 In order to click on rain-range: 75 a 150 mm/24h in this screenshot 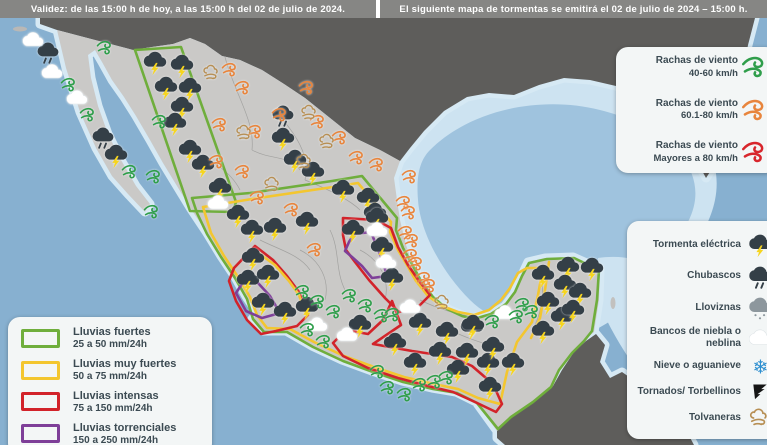, I will do `click(113, 408)`.